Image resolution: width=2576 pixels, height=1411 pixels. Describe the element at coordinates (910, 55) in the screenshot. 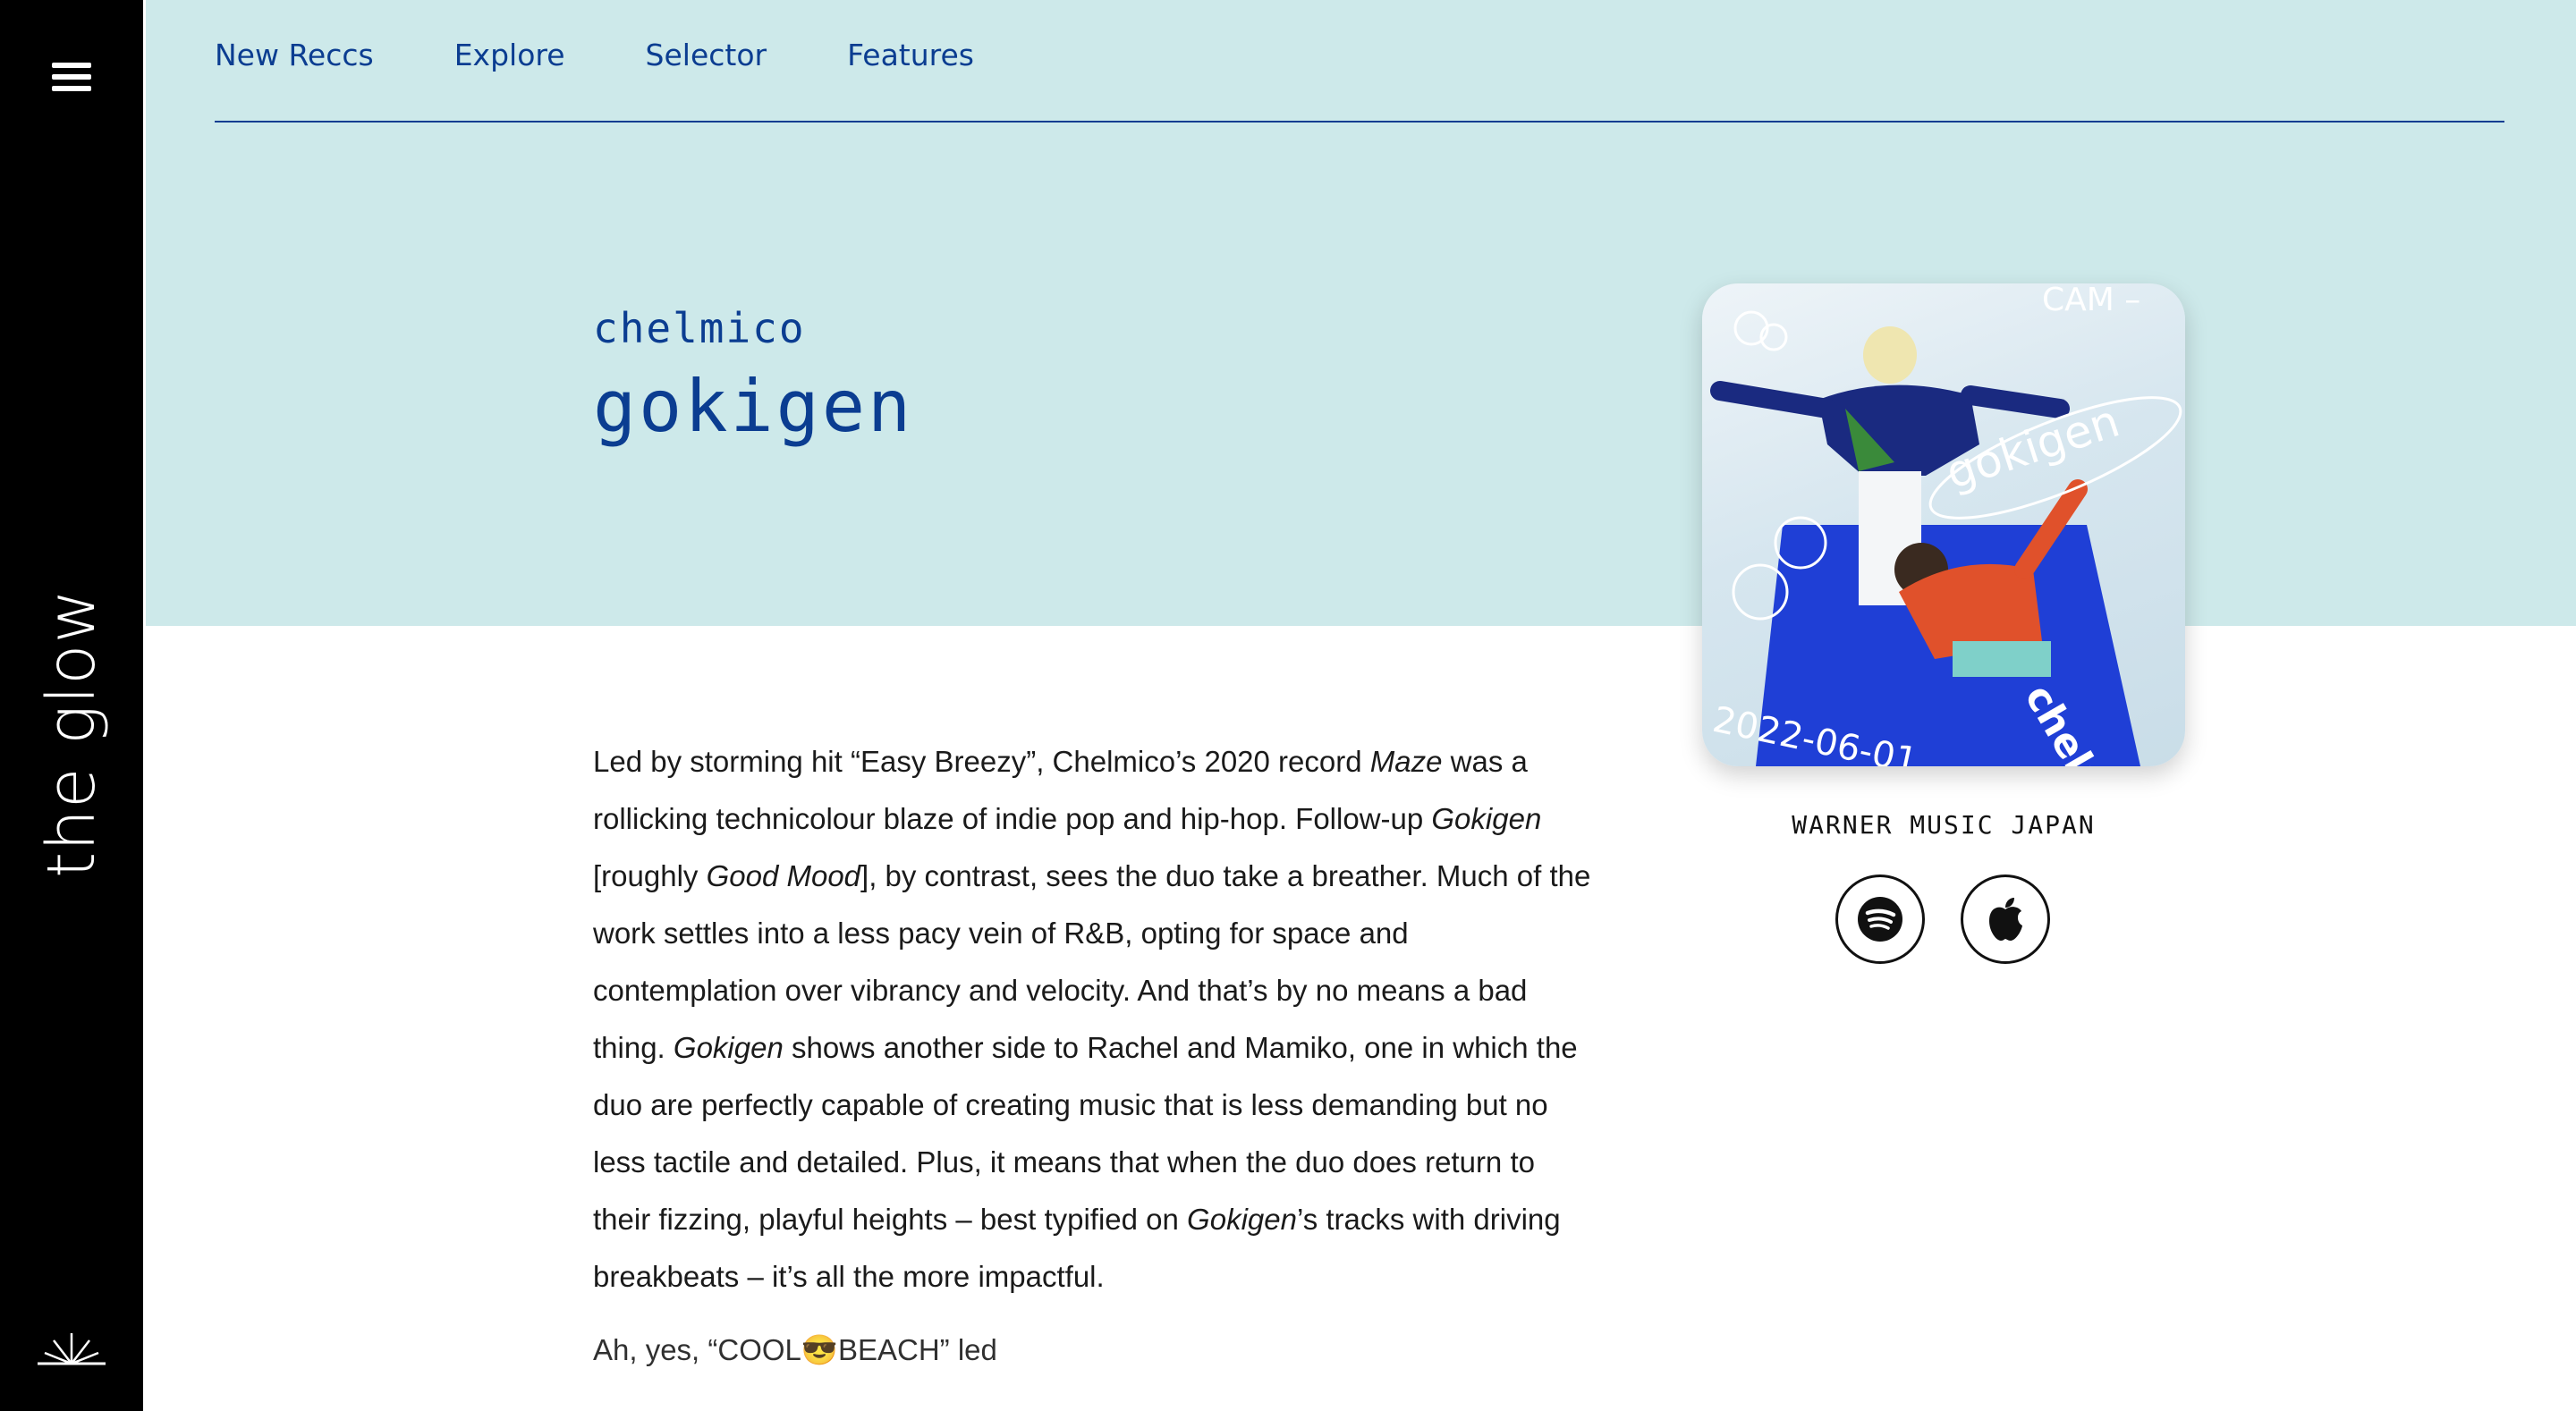

I see `nav-features: Features` at that location.